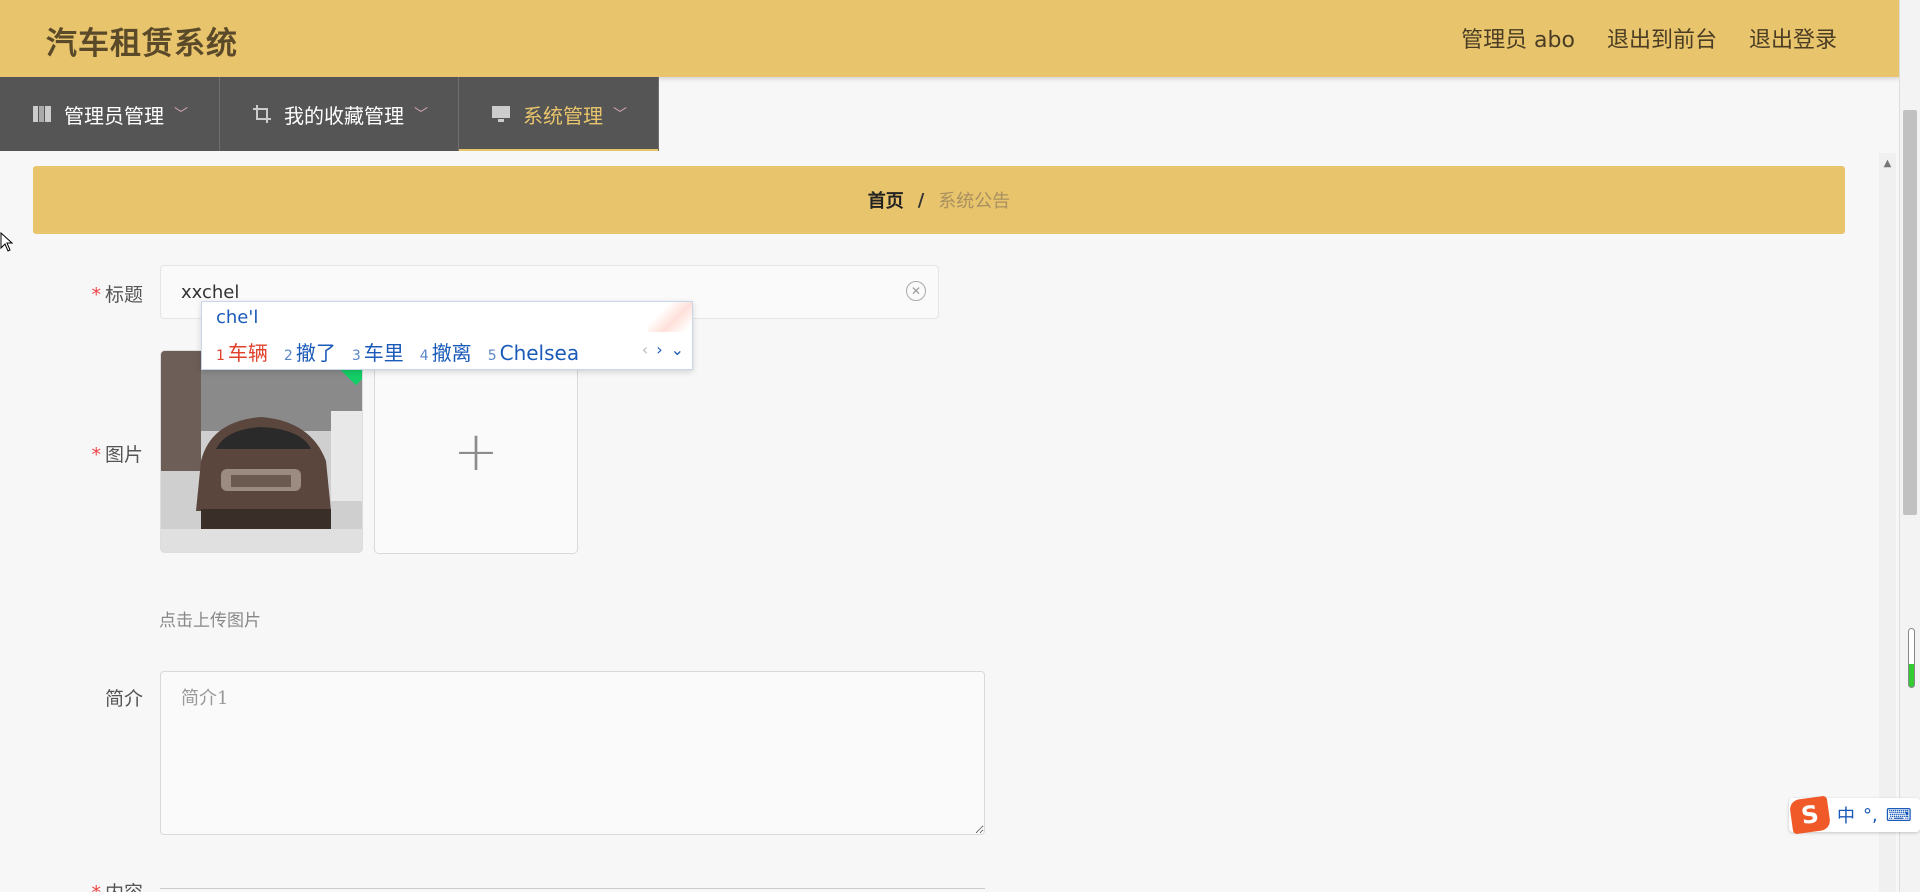  What do you see at coordinates (123, 295) in the screenshot?
I see `title-label-text: 标题` at bounding box center [123, 295].